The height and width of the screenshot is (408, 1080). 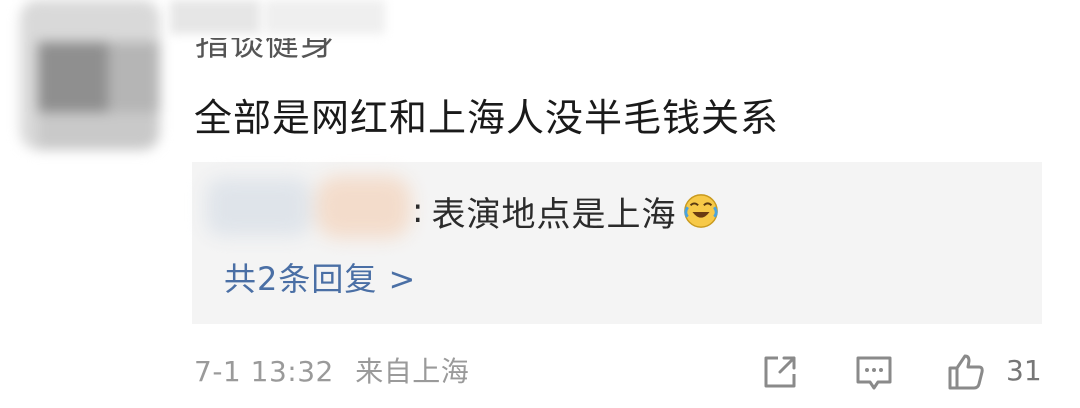 I want to click on share-icon, so click(x=780, y=372).